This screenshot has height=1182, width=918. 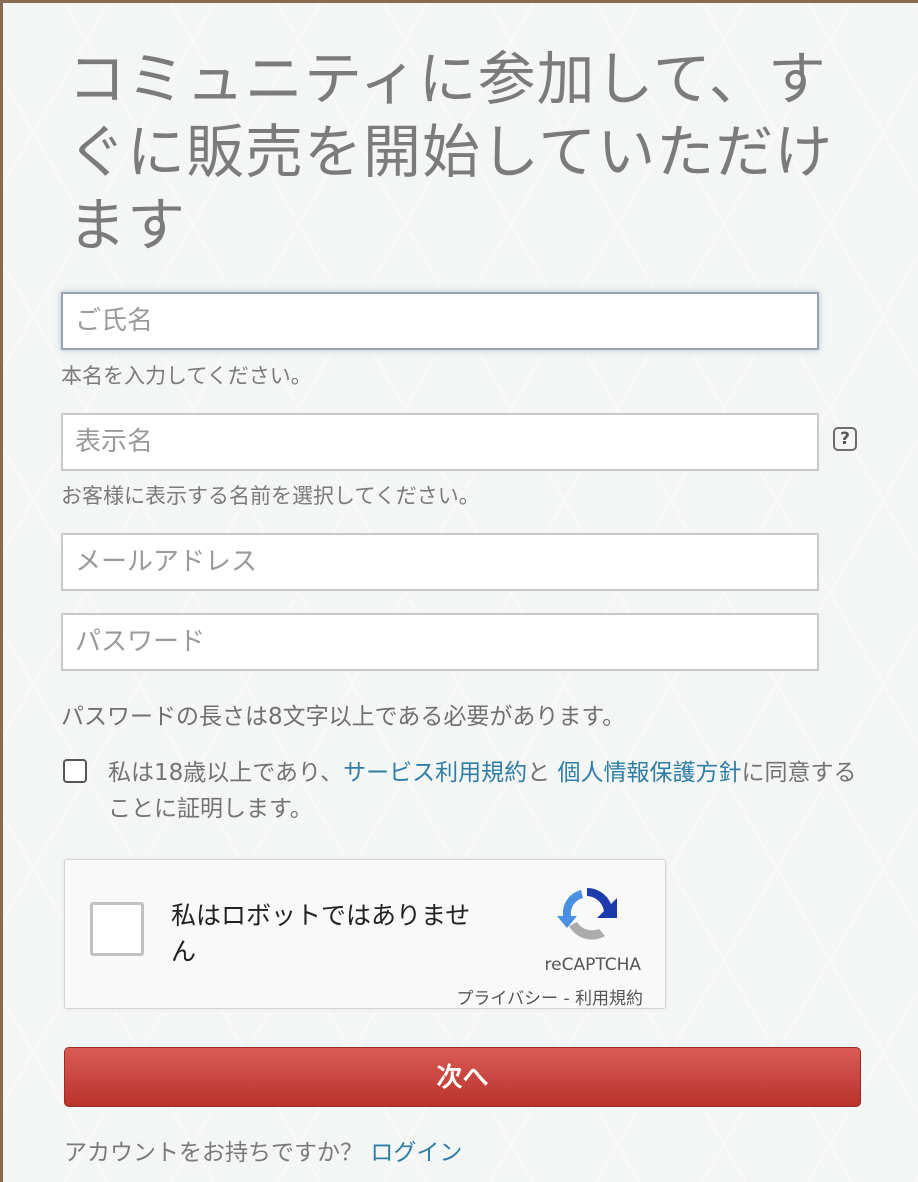 What do you see at coordinates (75, 771) in the screenshot?
I see `age-agreement-checkbox` at bounding box center [75, 771].